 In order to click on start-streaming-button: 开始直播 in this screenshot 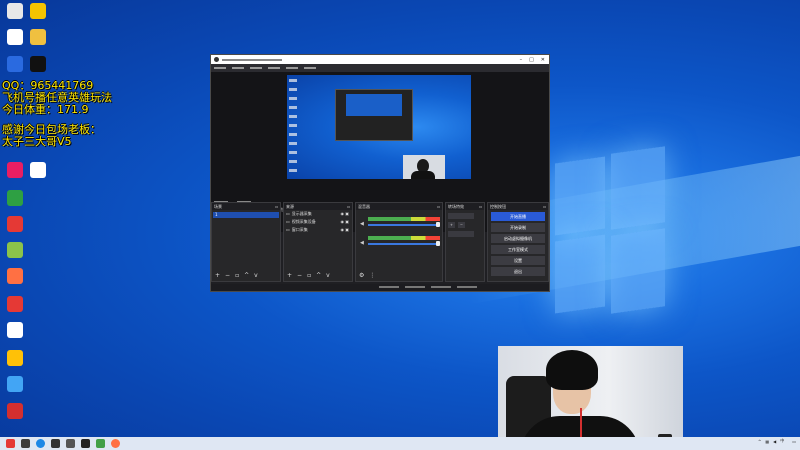, I will do `click(518, 216)`.